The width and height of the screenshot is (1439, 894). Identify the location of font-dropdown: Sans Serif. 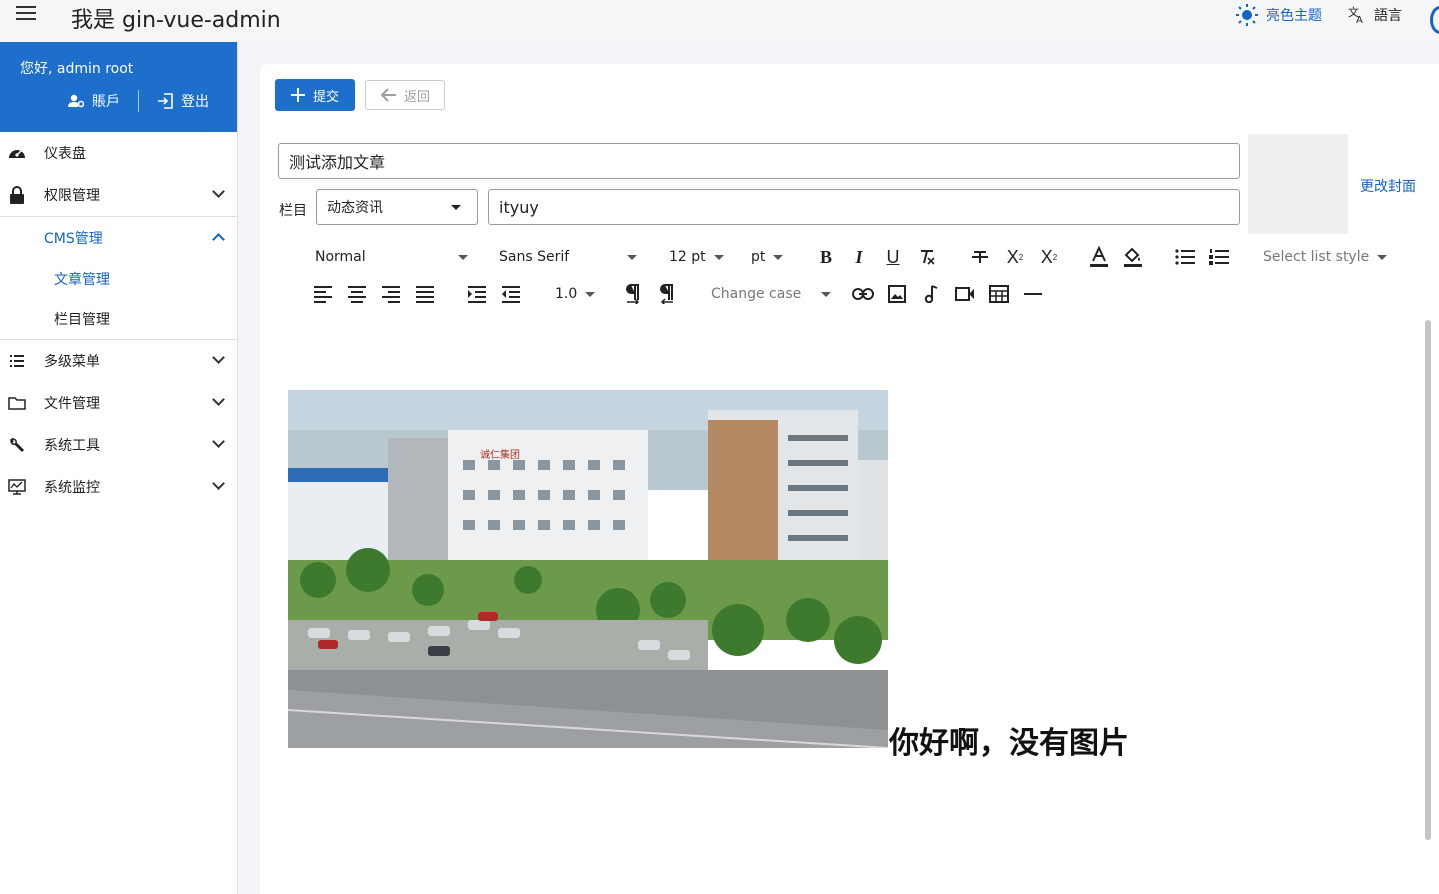
(568, 257).